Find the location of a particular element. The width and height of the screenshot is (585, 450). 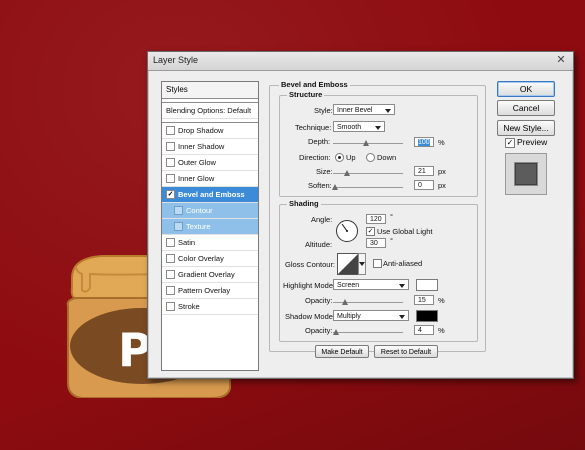

technique-select: Smooth is located at coordinates (359, 126).